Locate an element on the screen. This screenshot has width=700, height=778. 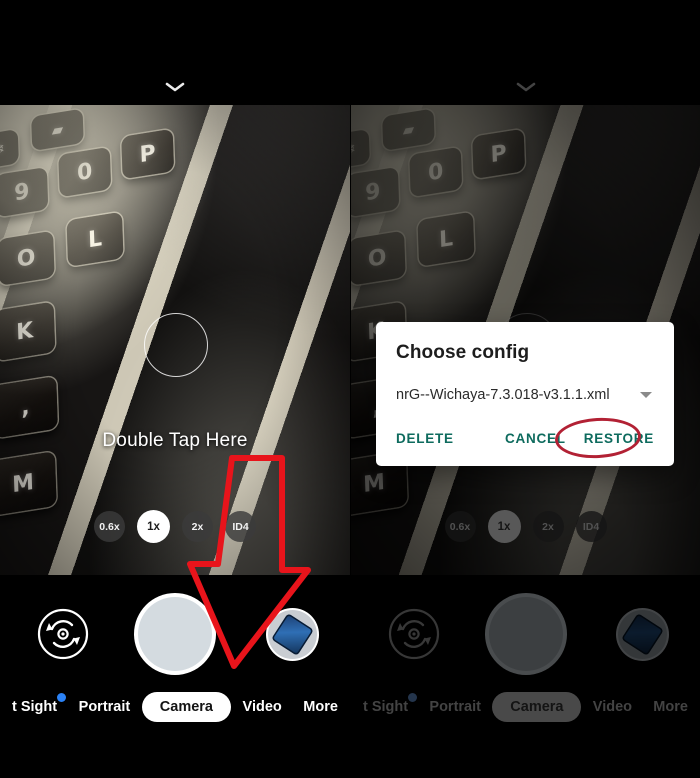
config-selected-value: nrG--Wichaya-7.3.018-v3.1.1.xml is located at coordinates (503, 395).